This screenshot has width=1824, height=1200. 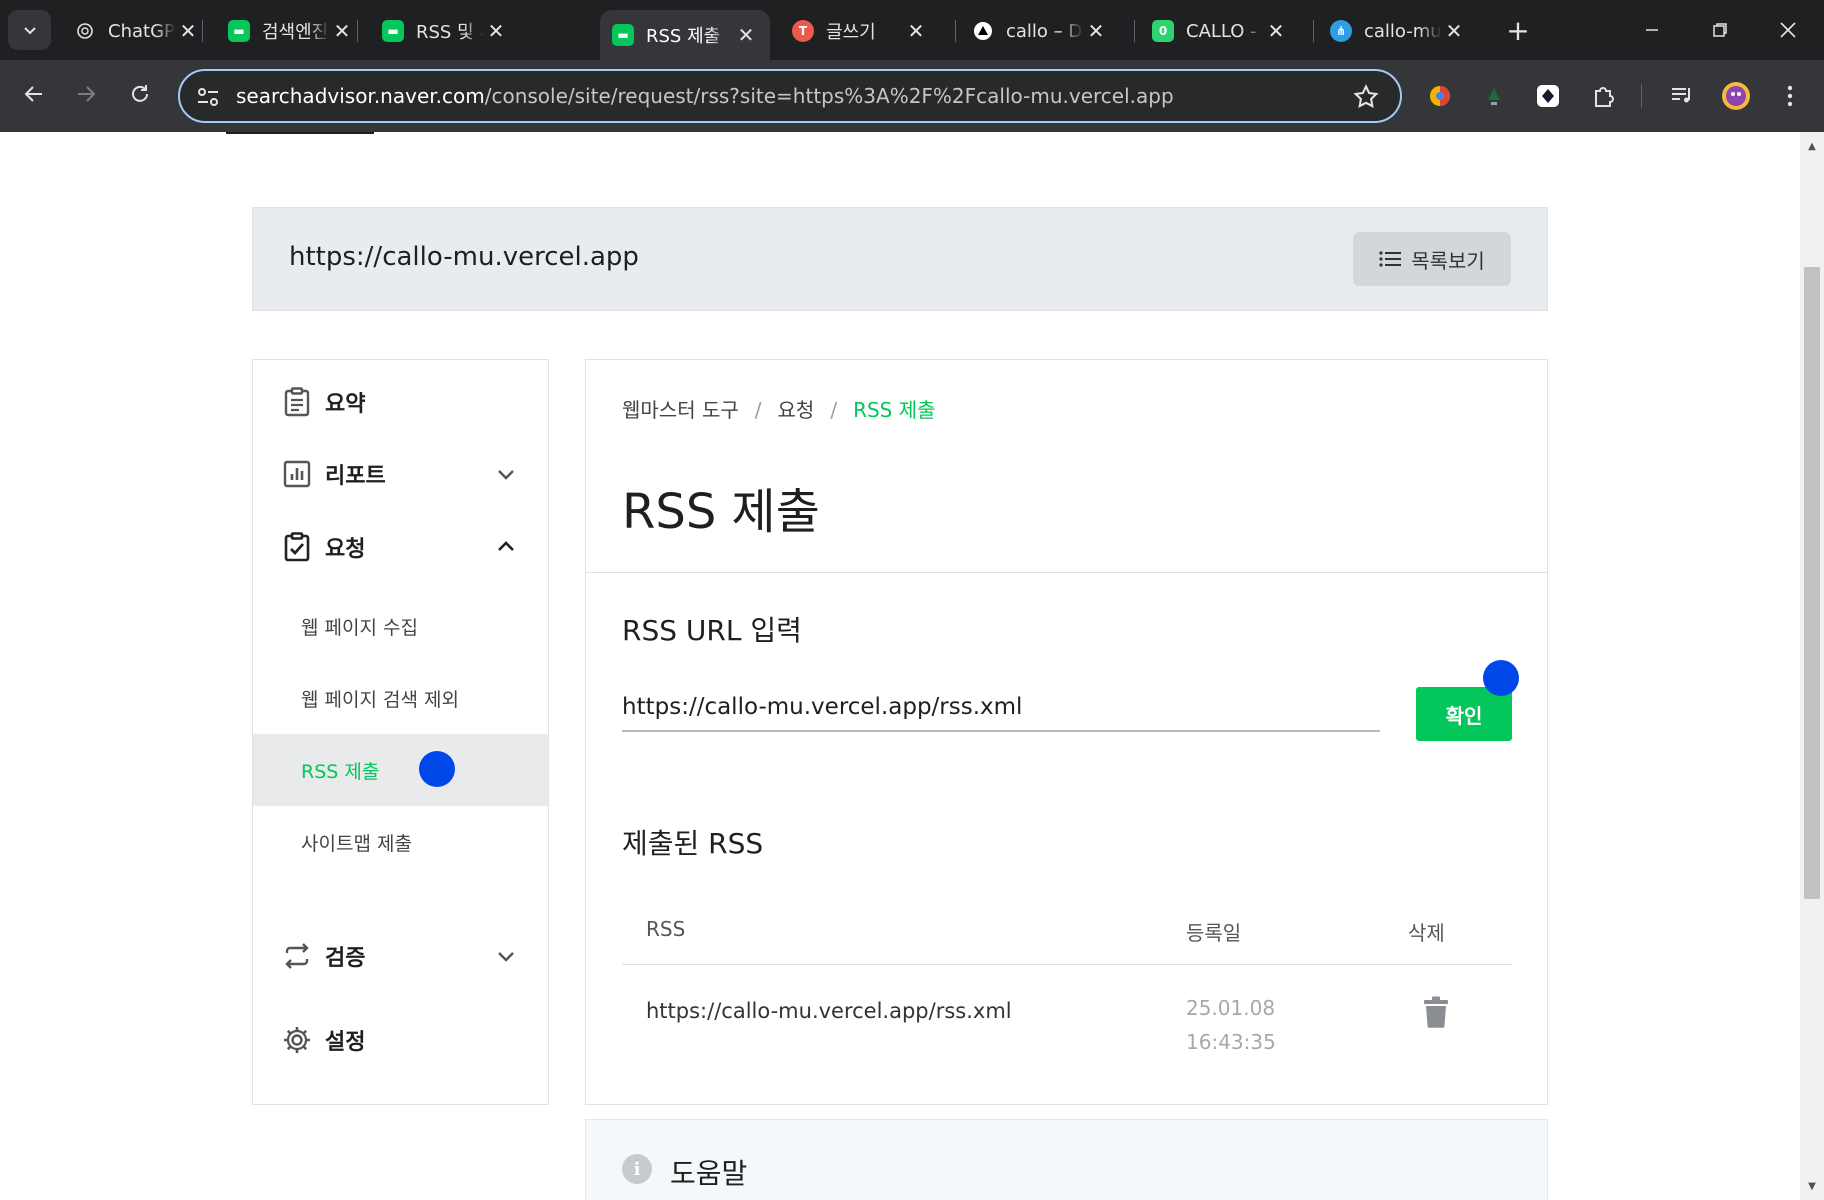 What do you see at coordinates (680, 410) in the screenshot?
I see `breadcrumb-webmaster-tools: 웹마스터 도구` at bounding box center [680, 410].